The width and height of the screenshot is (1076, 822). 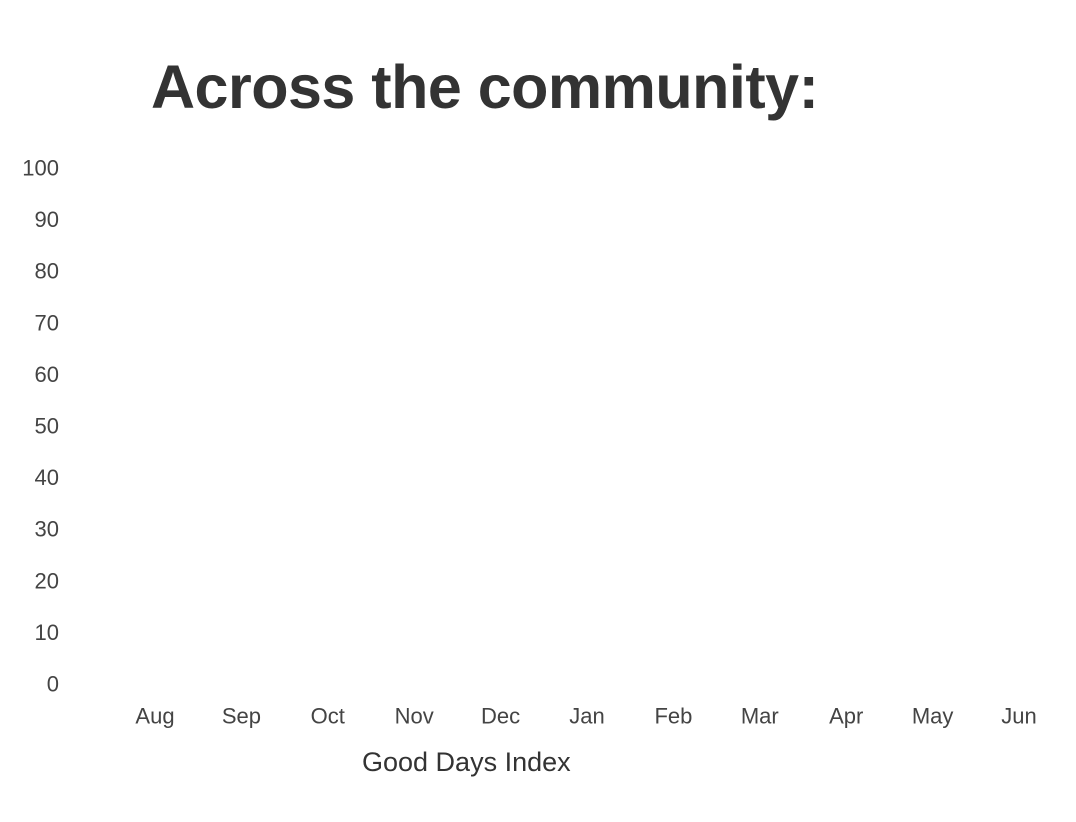 I want to click on x-tick-label: Nov, so click(x=414, y=716).